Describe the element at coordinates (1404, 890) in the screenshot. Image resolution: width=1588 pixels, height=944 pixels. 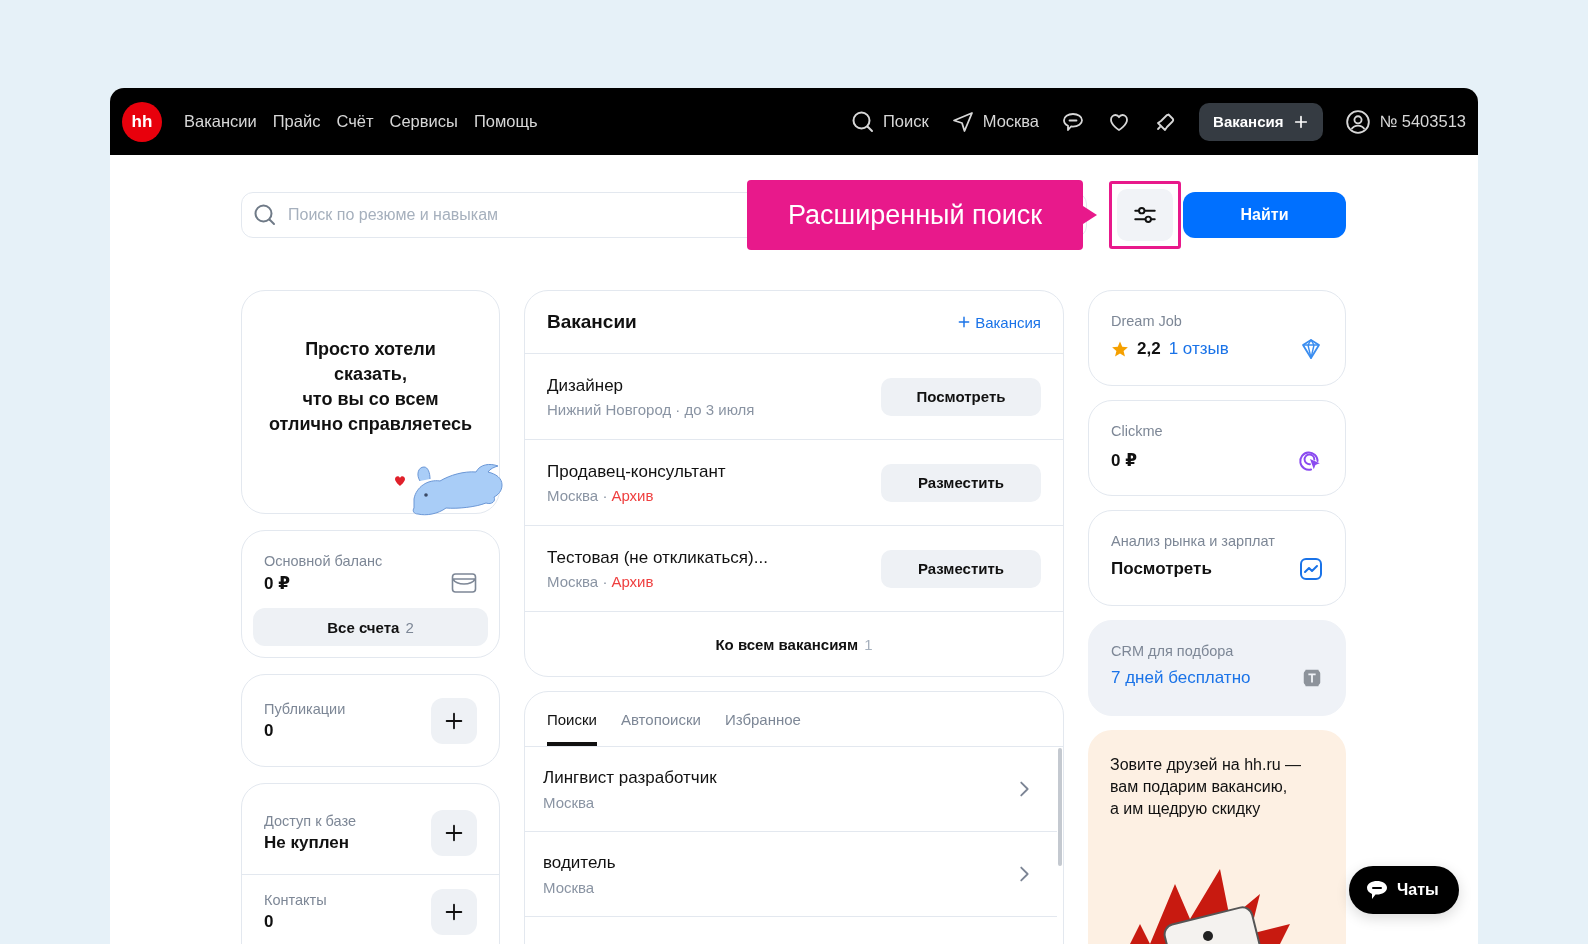
I see `chats-button: Чаты` at that location.